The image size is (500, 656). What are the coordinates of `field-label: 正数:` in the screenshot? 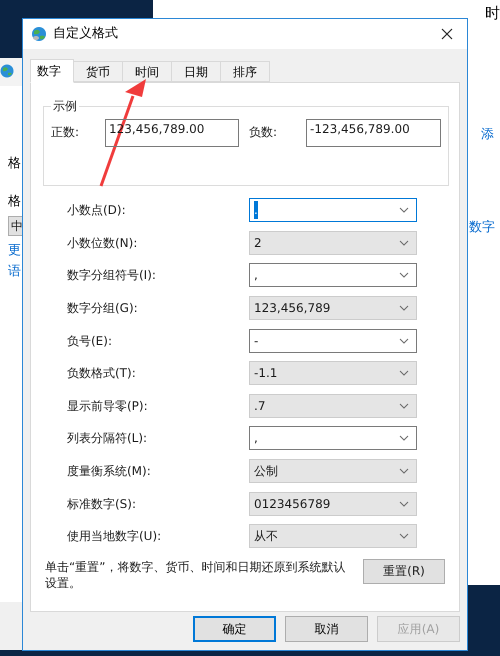 It's located at (65, 132).